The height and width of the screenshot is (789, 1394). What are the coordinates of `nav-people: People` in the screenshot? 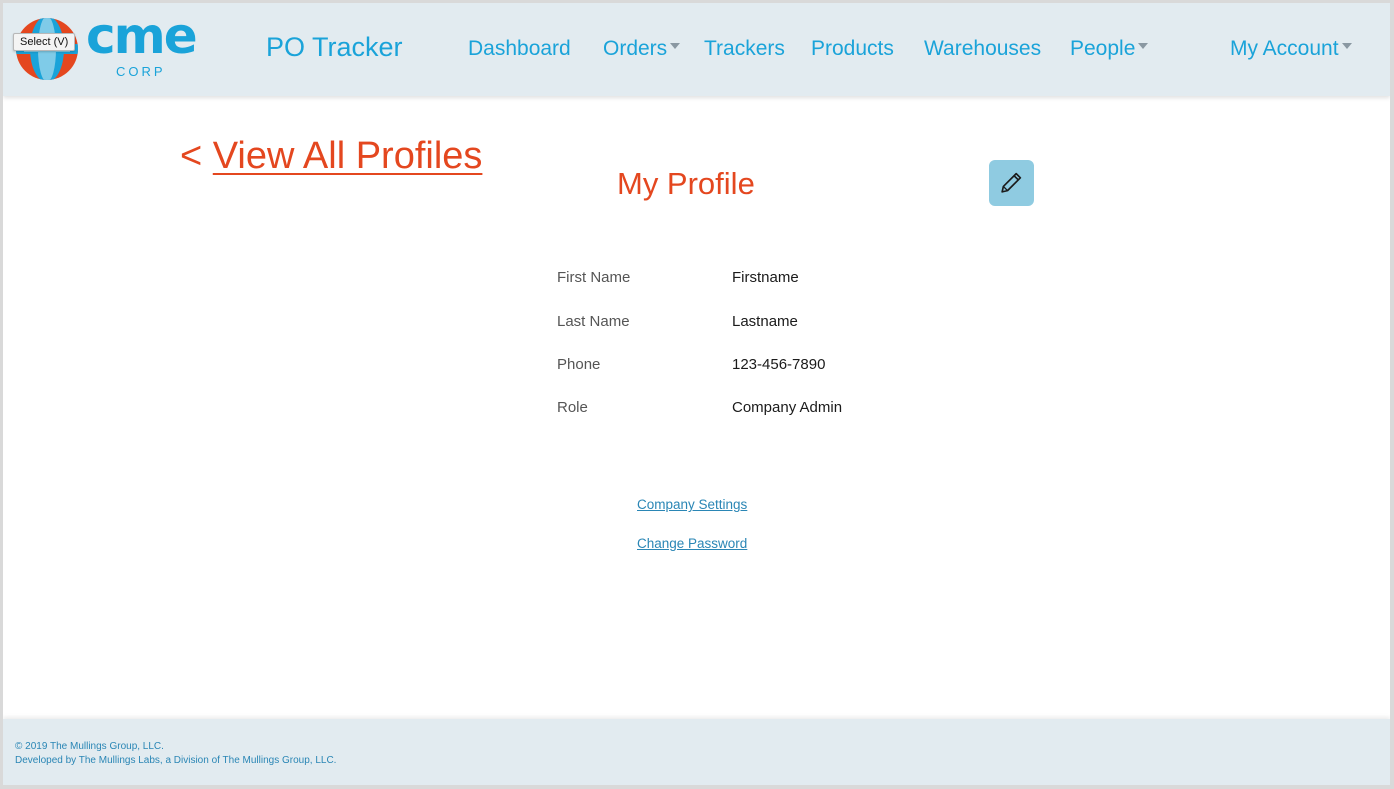 It's located at (1109, 49).